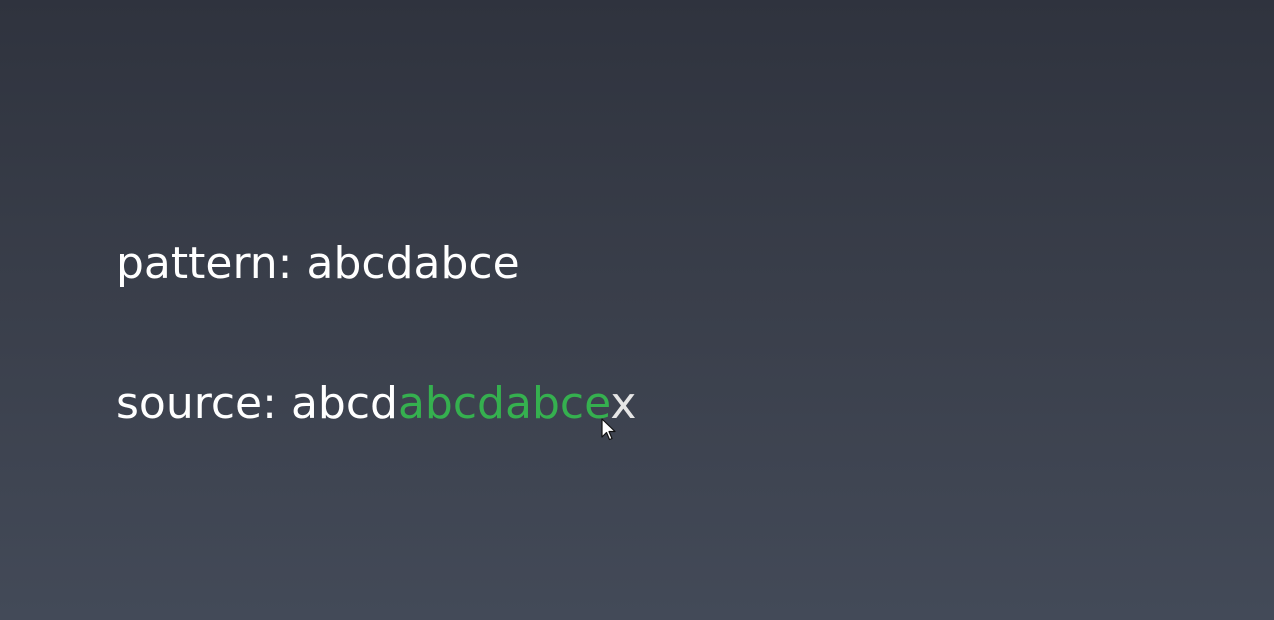  What do you see at coordinates (413, 263) in the screenshot?
I see `pattern-value: abcdabce` at bounding box center [413, 263].